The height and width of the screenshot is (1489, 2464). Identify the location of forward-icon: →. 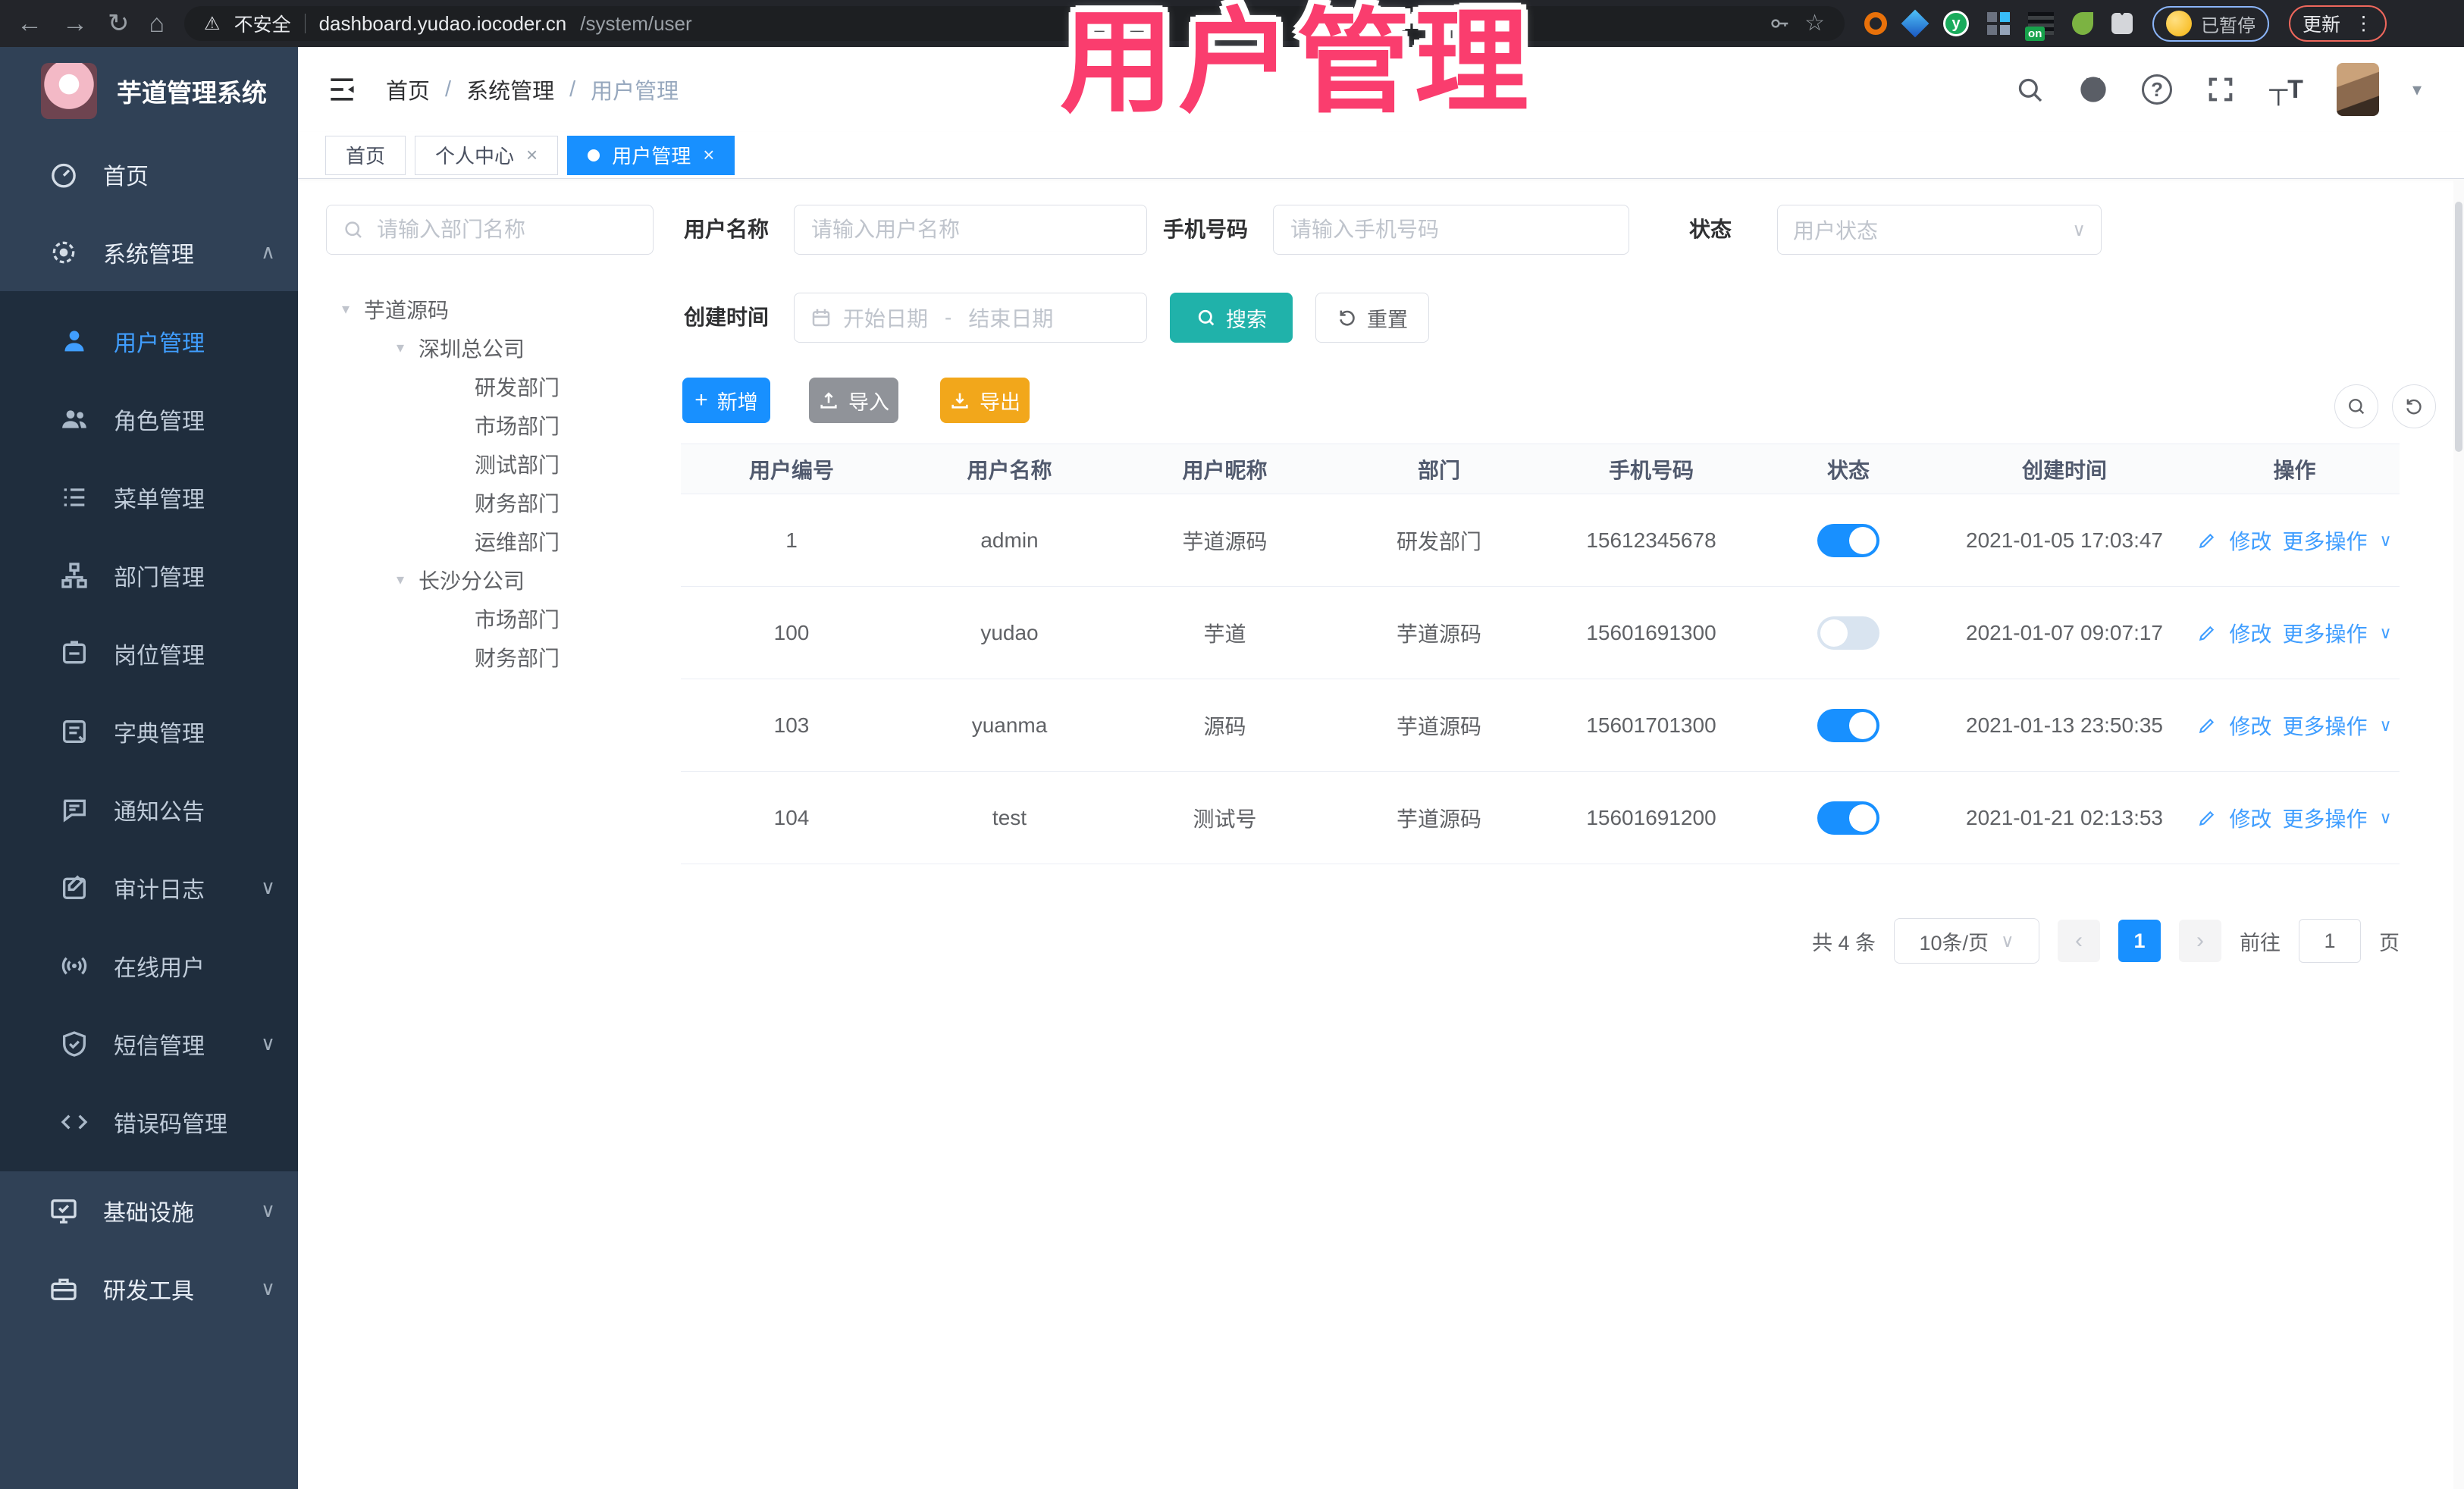
(75, 23).